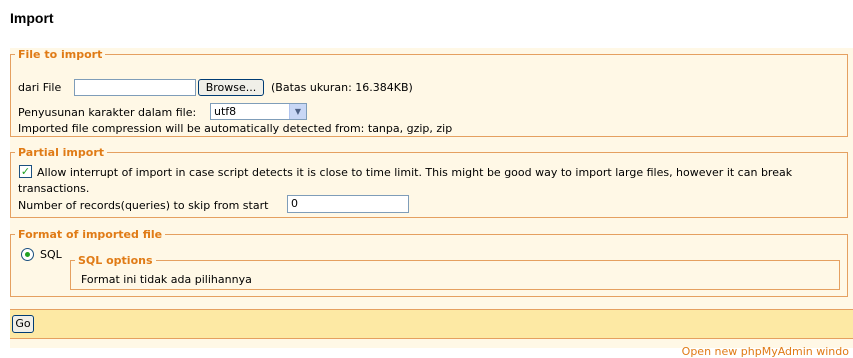 The image size is (853, 358). Describe the element at coordinates (32, 18) in the screenshot. I see `page-title: Import` at that location.